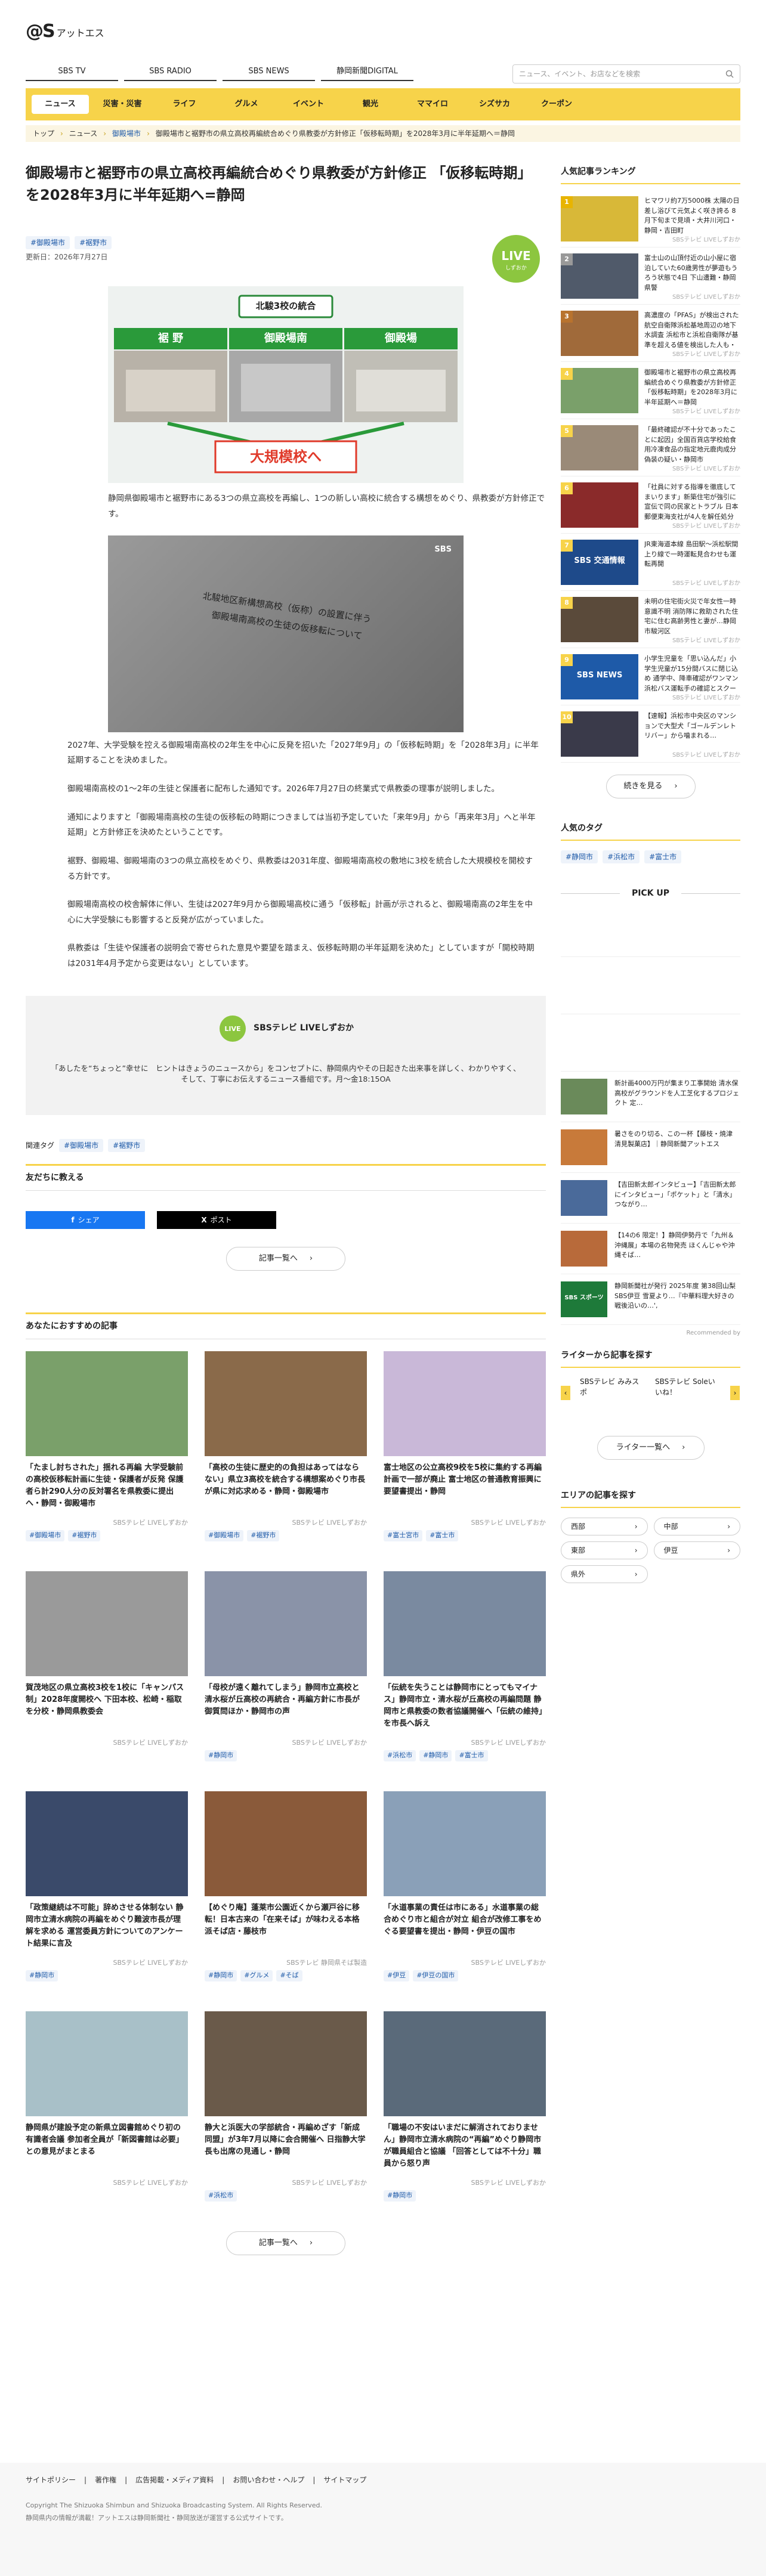  What do you see at coordinates (263, 1535) in the screenshot?
I see `card-tag: #裾野市` at bounding box center [263, 1535].